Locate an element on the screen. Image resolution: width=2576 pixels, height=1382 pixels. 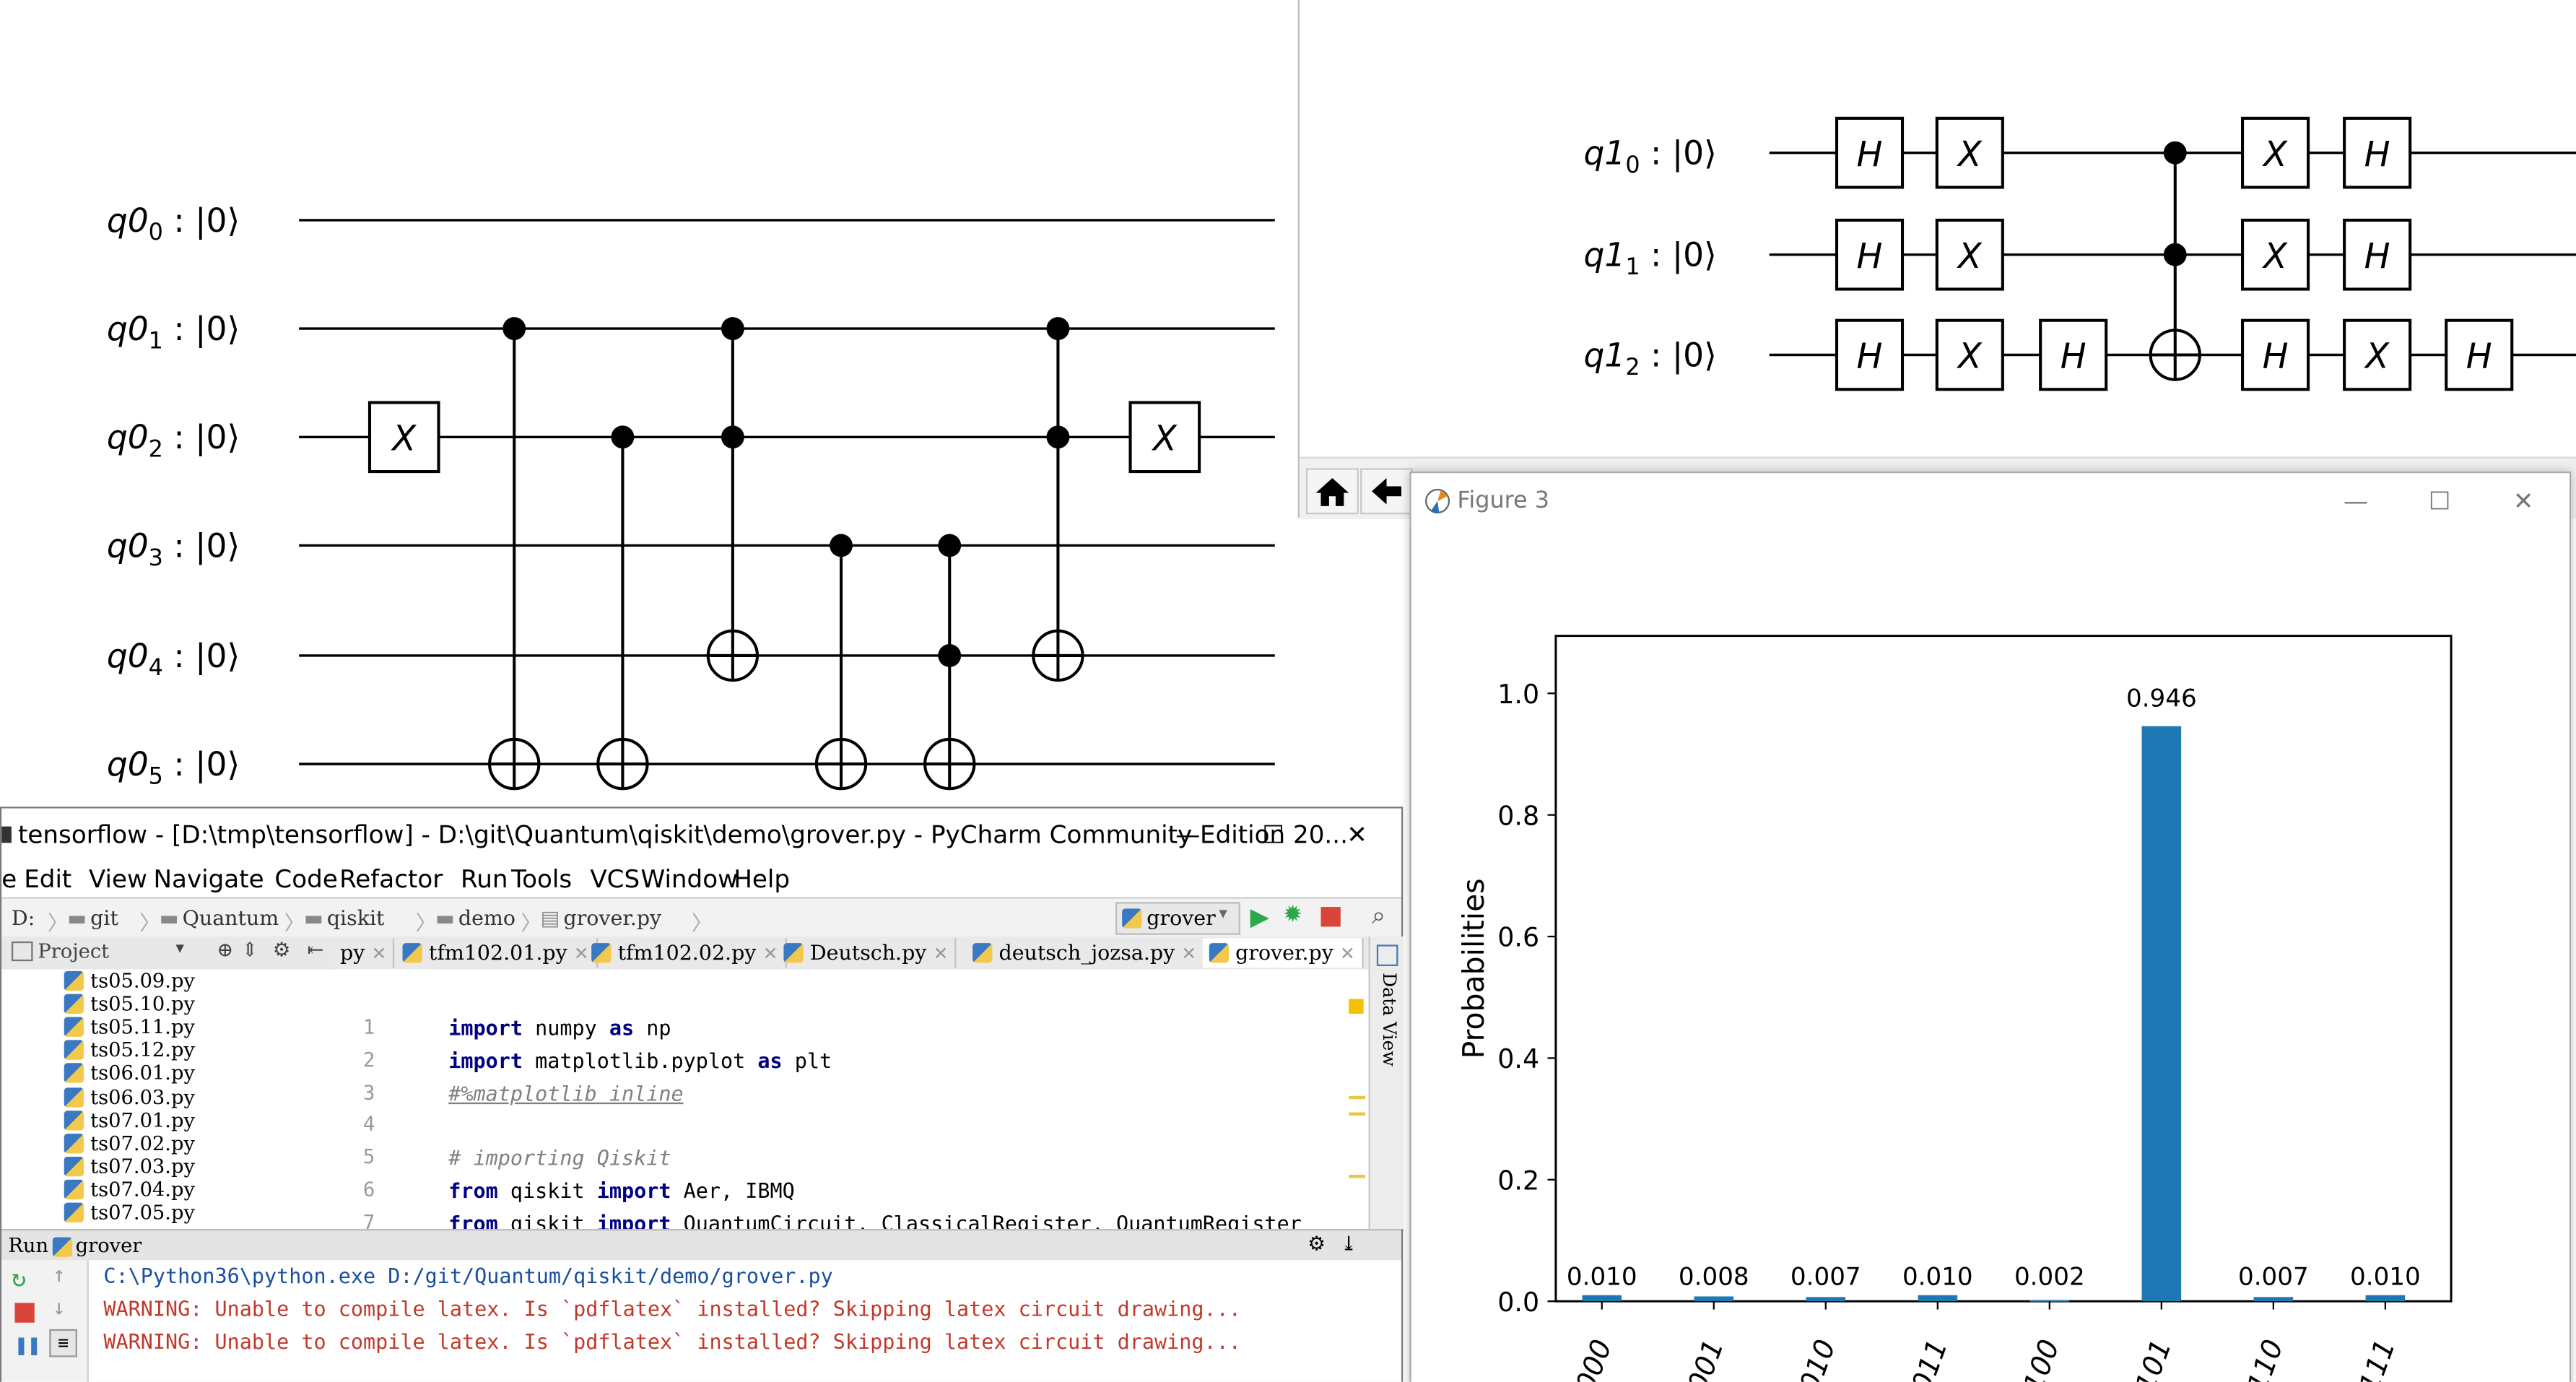
menu-item: e is located at coordinates (9, 879).